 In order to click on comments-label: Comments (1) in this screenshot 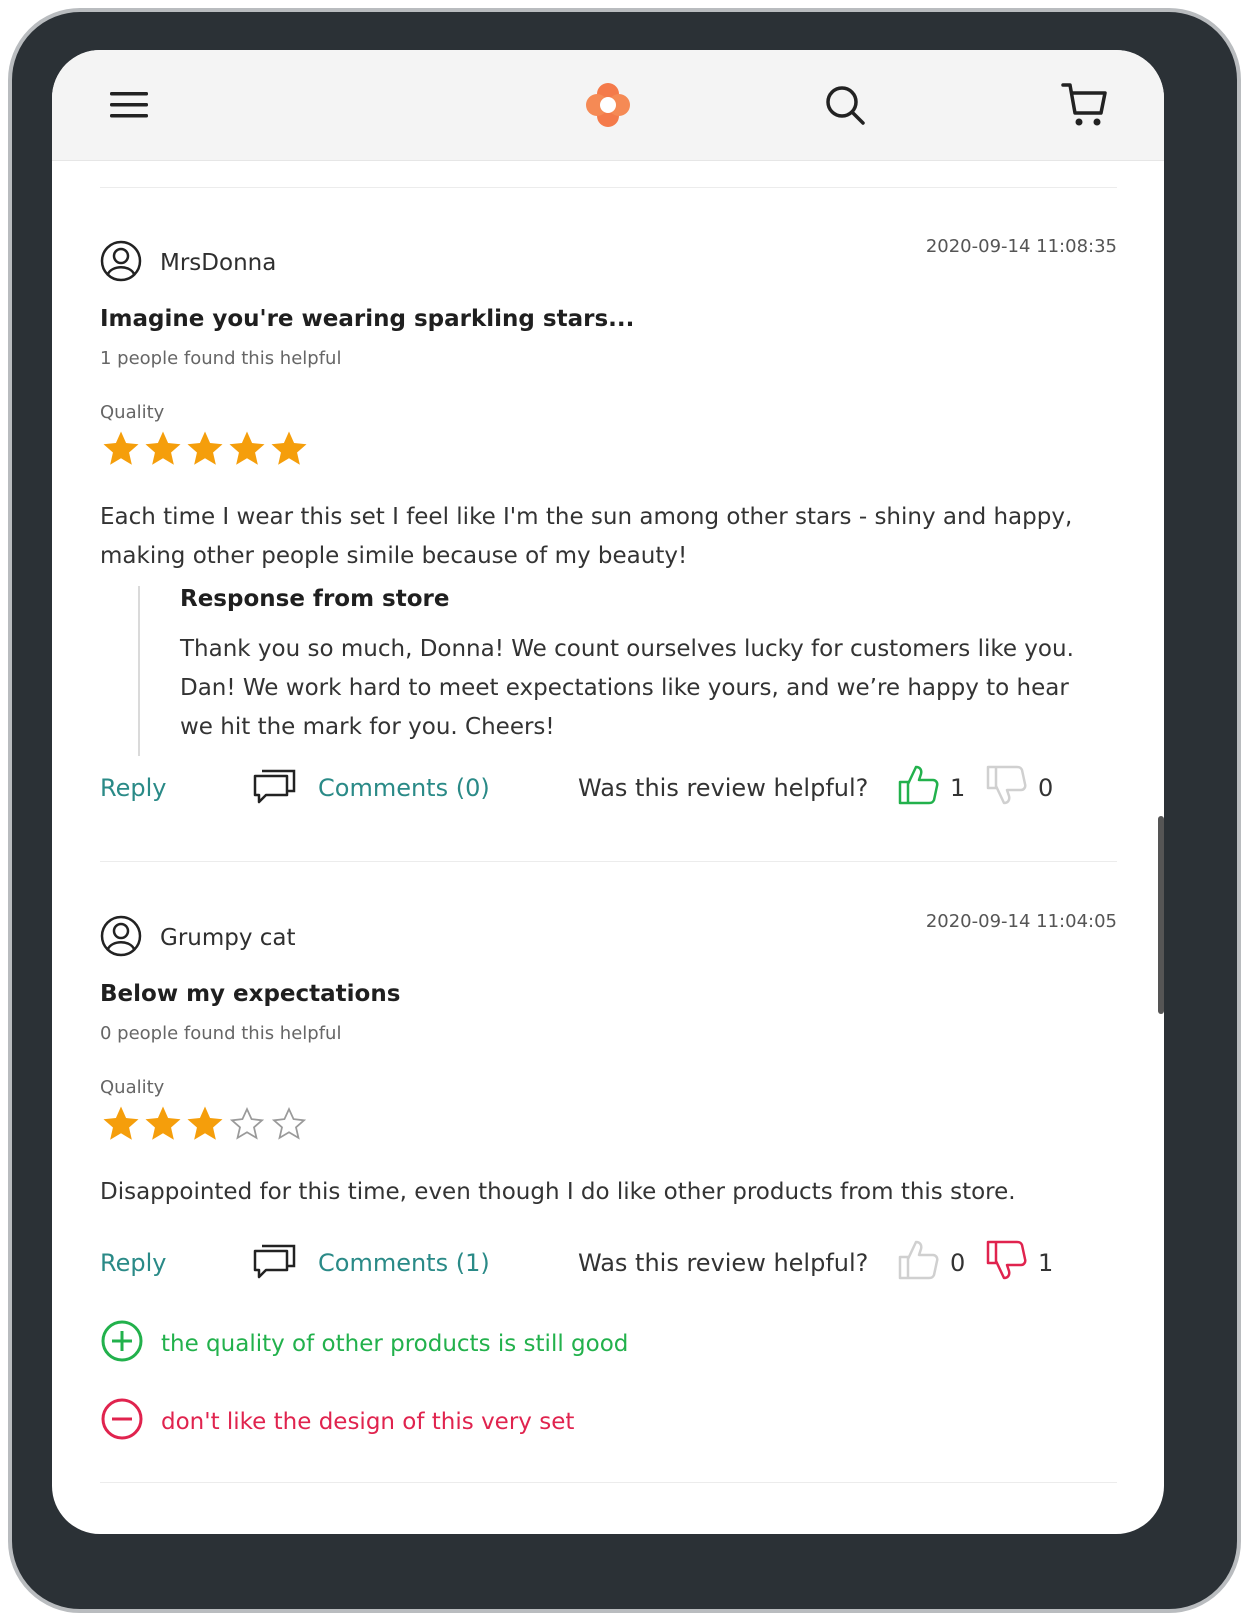, I will do `click(404, 1263)`.